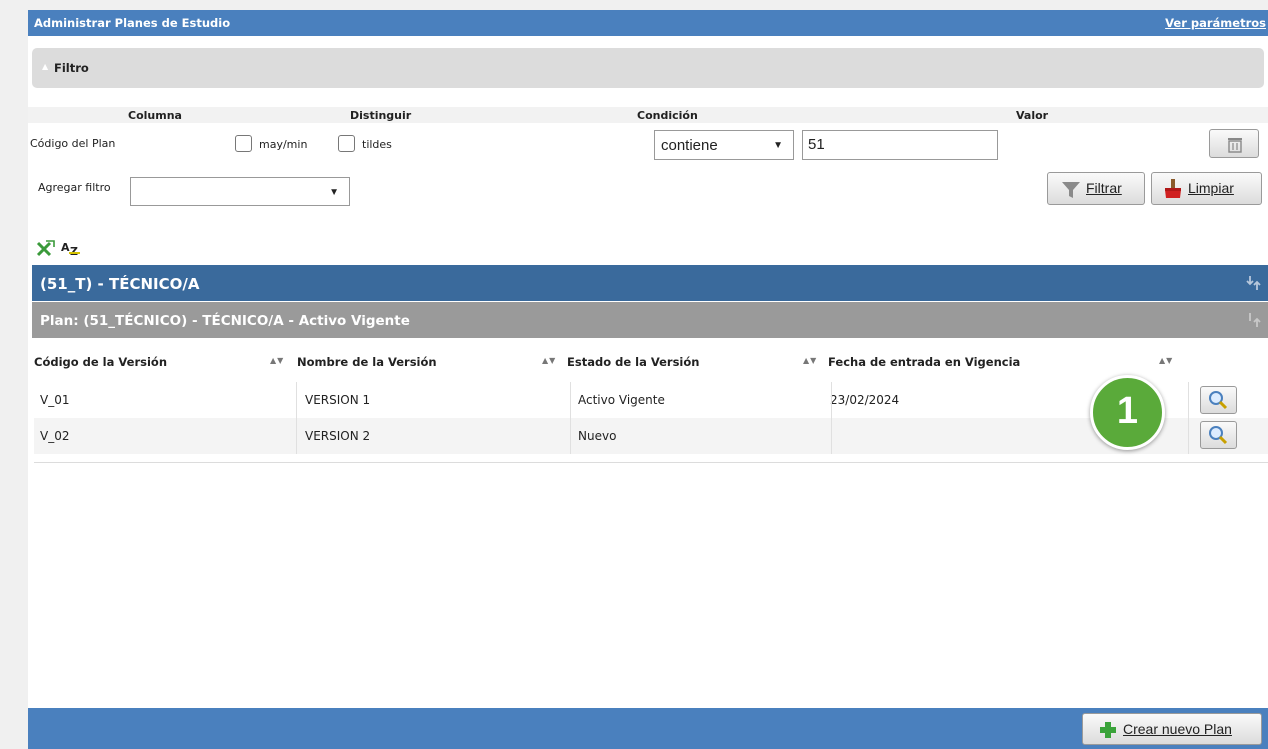 This screenshot has height=749, width=1268. Describe the element at coordinates (597, 436) in the screenshot. I see `cell-estado: Nuevo` at that location.